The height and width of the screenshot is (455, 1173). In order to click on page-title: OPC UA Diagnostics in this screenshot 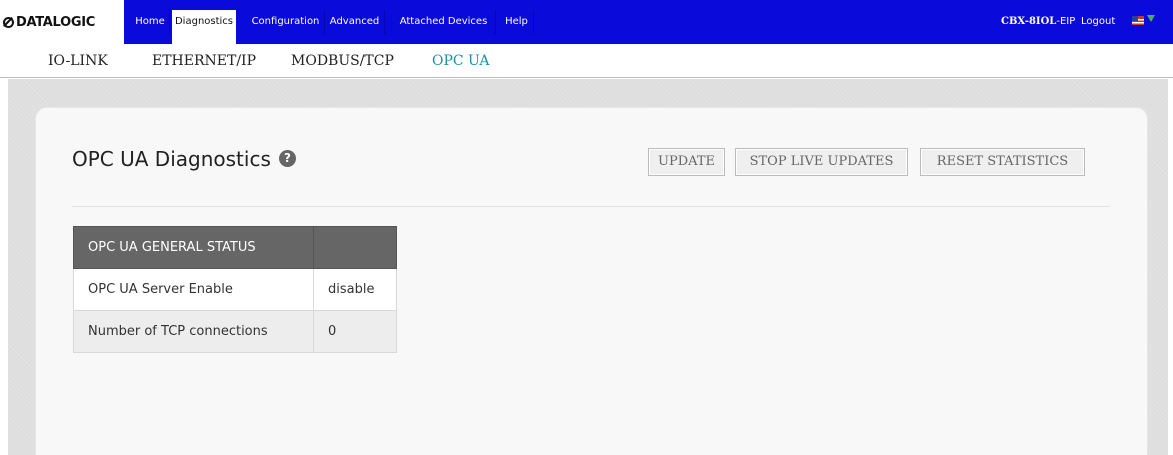, I will do `click(171, 159)`.